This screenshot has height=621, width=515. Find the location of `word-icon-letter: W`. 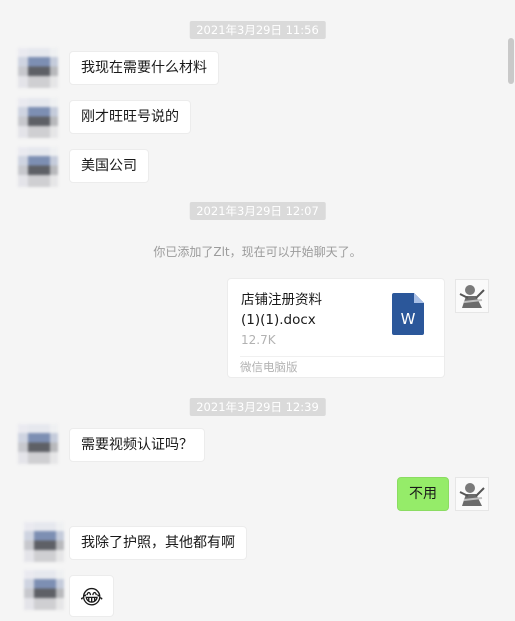

word-icon-letter: W is located at coordinates (408, 319).